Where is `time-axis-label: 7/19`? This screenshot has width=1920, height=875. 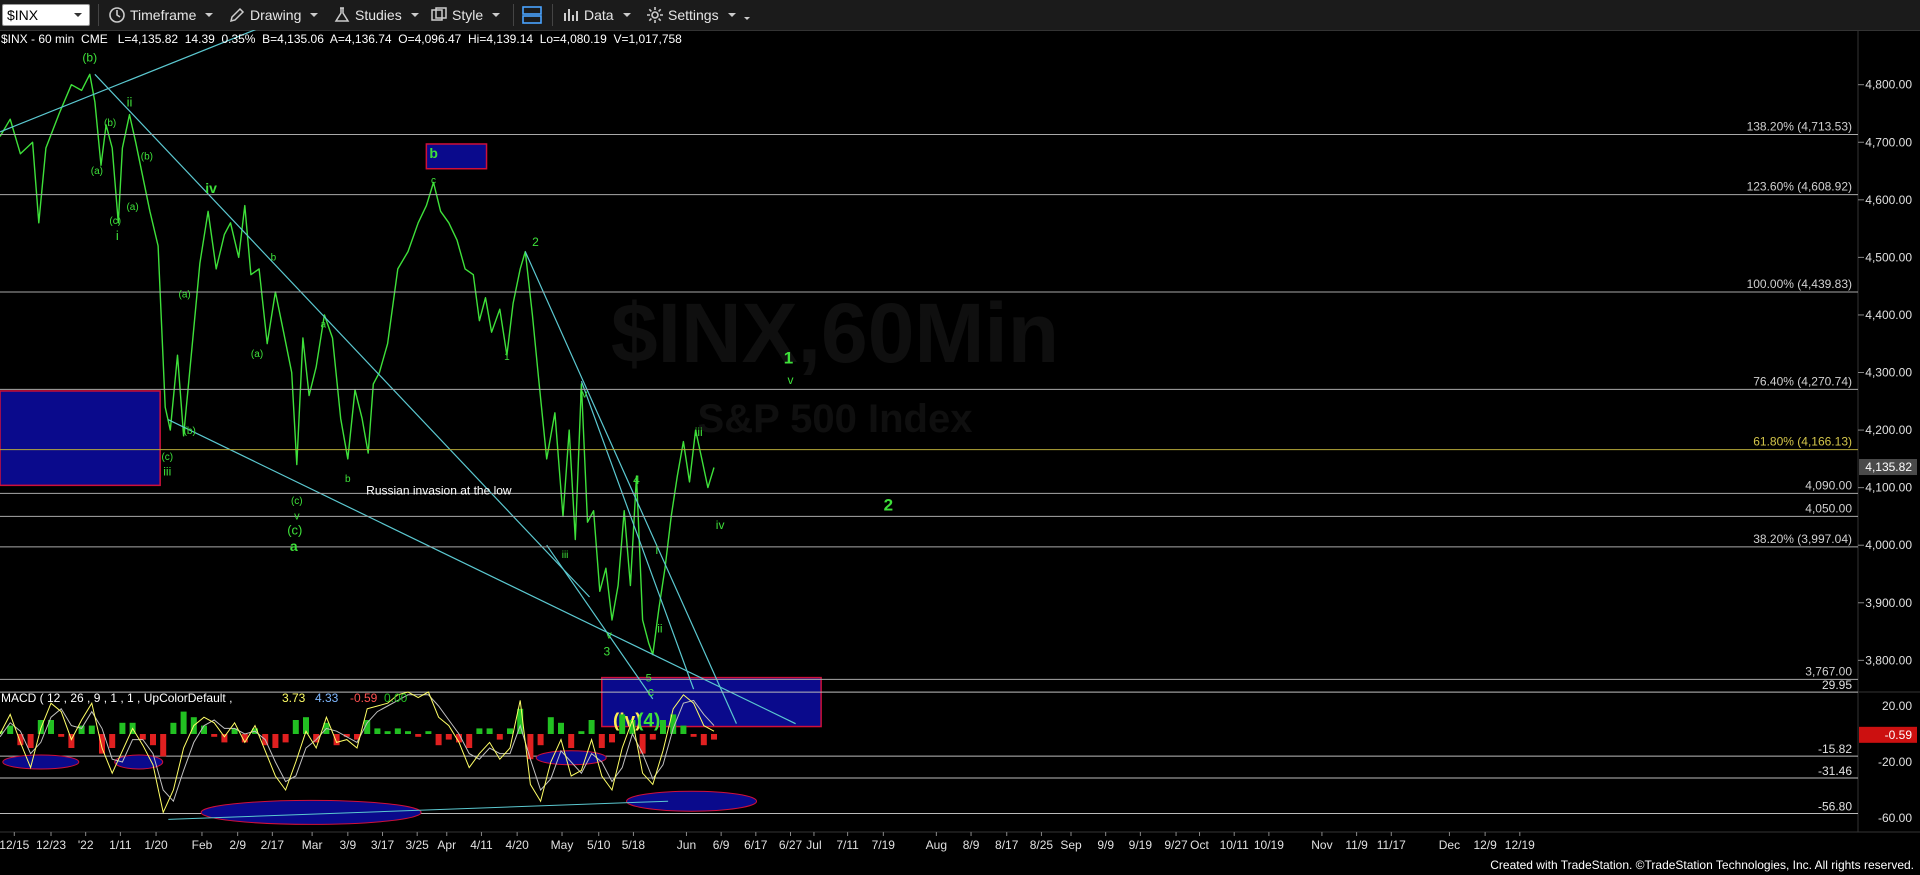
time-axis-label: 7/19 is located at coordinates (884, 845).